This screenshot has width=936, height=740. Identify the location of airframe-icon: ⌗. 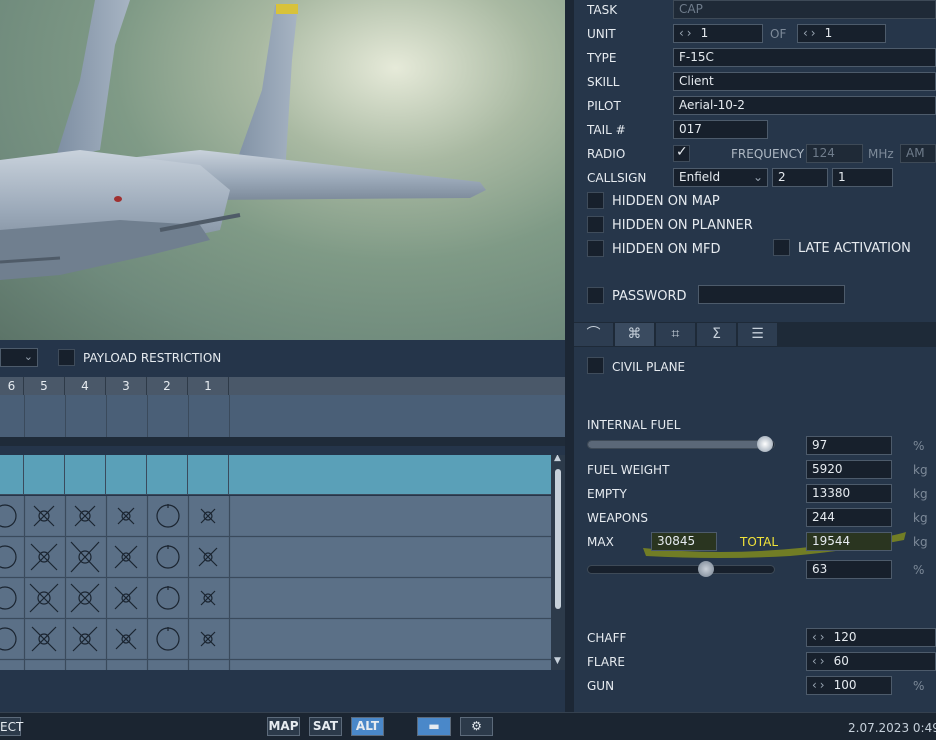
(675, 334).